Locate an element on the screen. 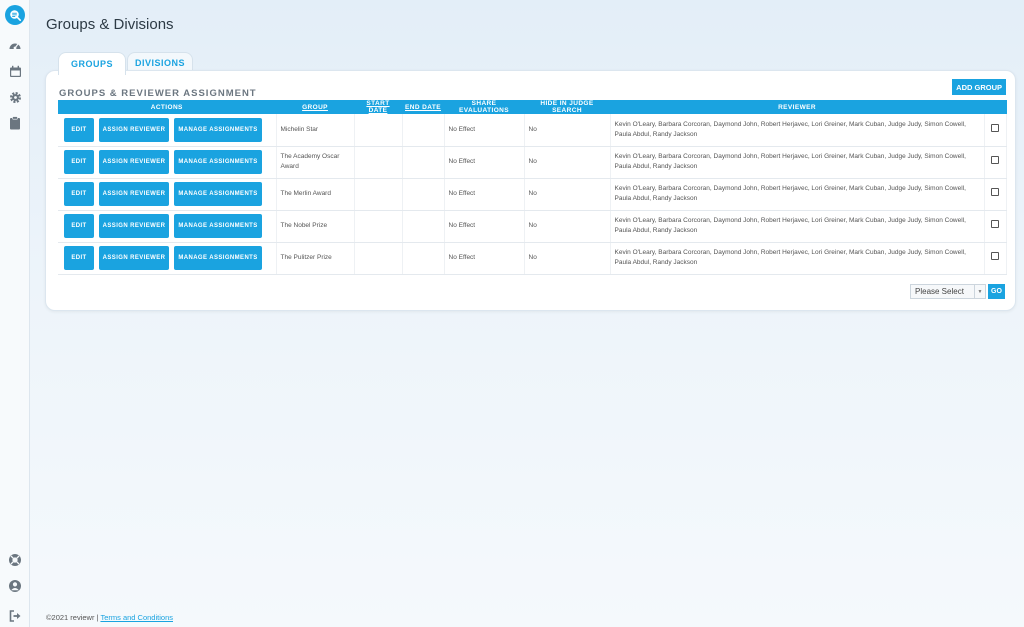  chevron-down-icon: ▼ is located at coordinates (979, 291).